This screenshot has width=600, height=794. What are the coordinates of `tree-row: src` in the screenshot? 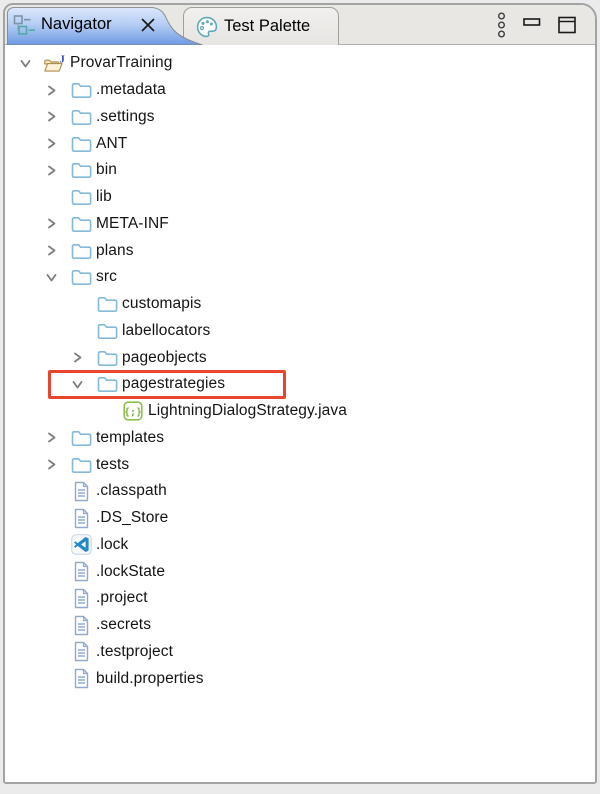 It's located at (300, 277).